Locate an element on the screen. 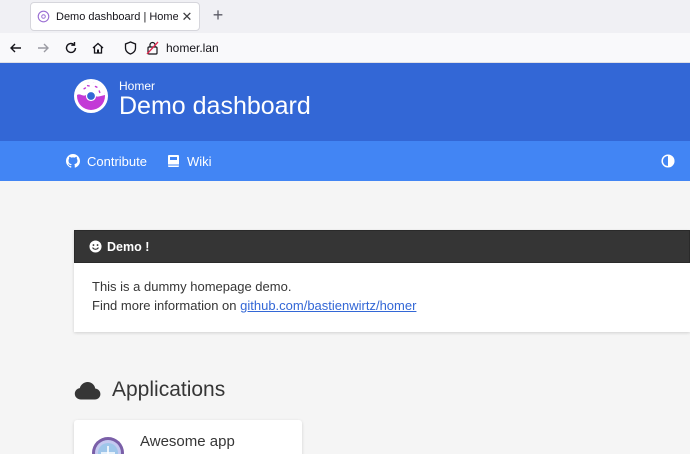  tab-title: Demo dashboard | Homer is located at coordinates (117, 16).